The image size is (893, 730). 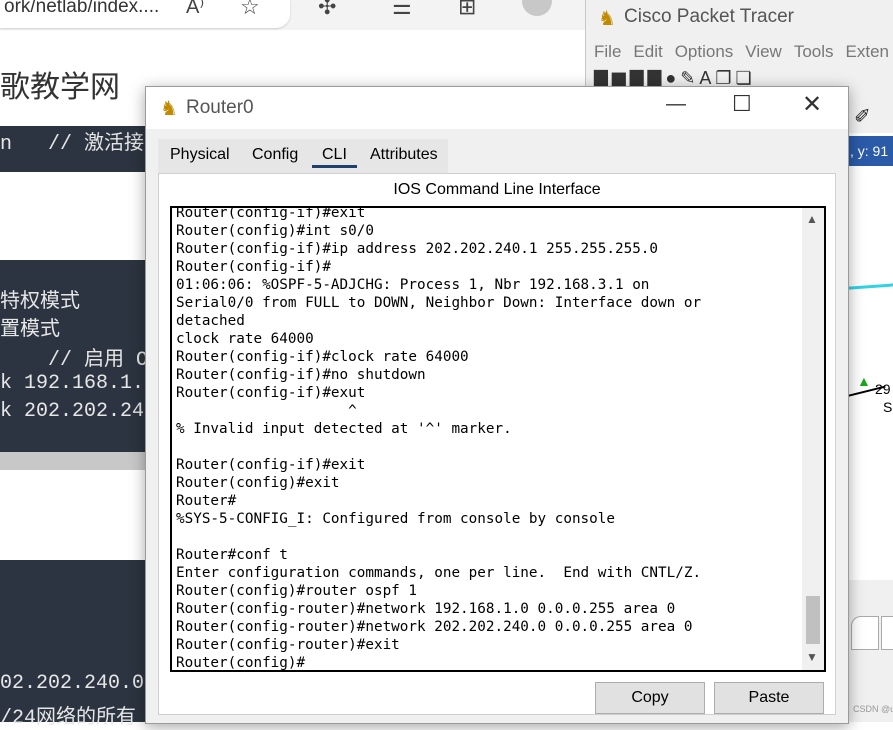 What do you see at coordinates (60, 87) in the screenshot?
I see `site-title: 歌教学网` at bounding box center [60, 87].